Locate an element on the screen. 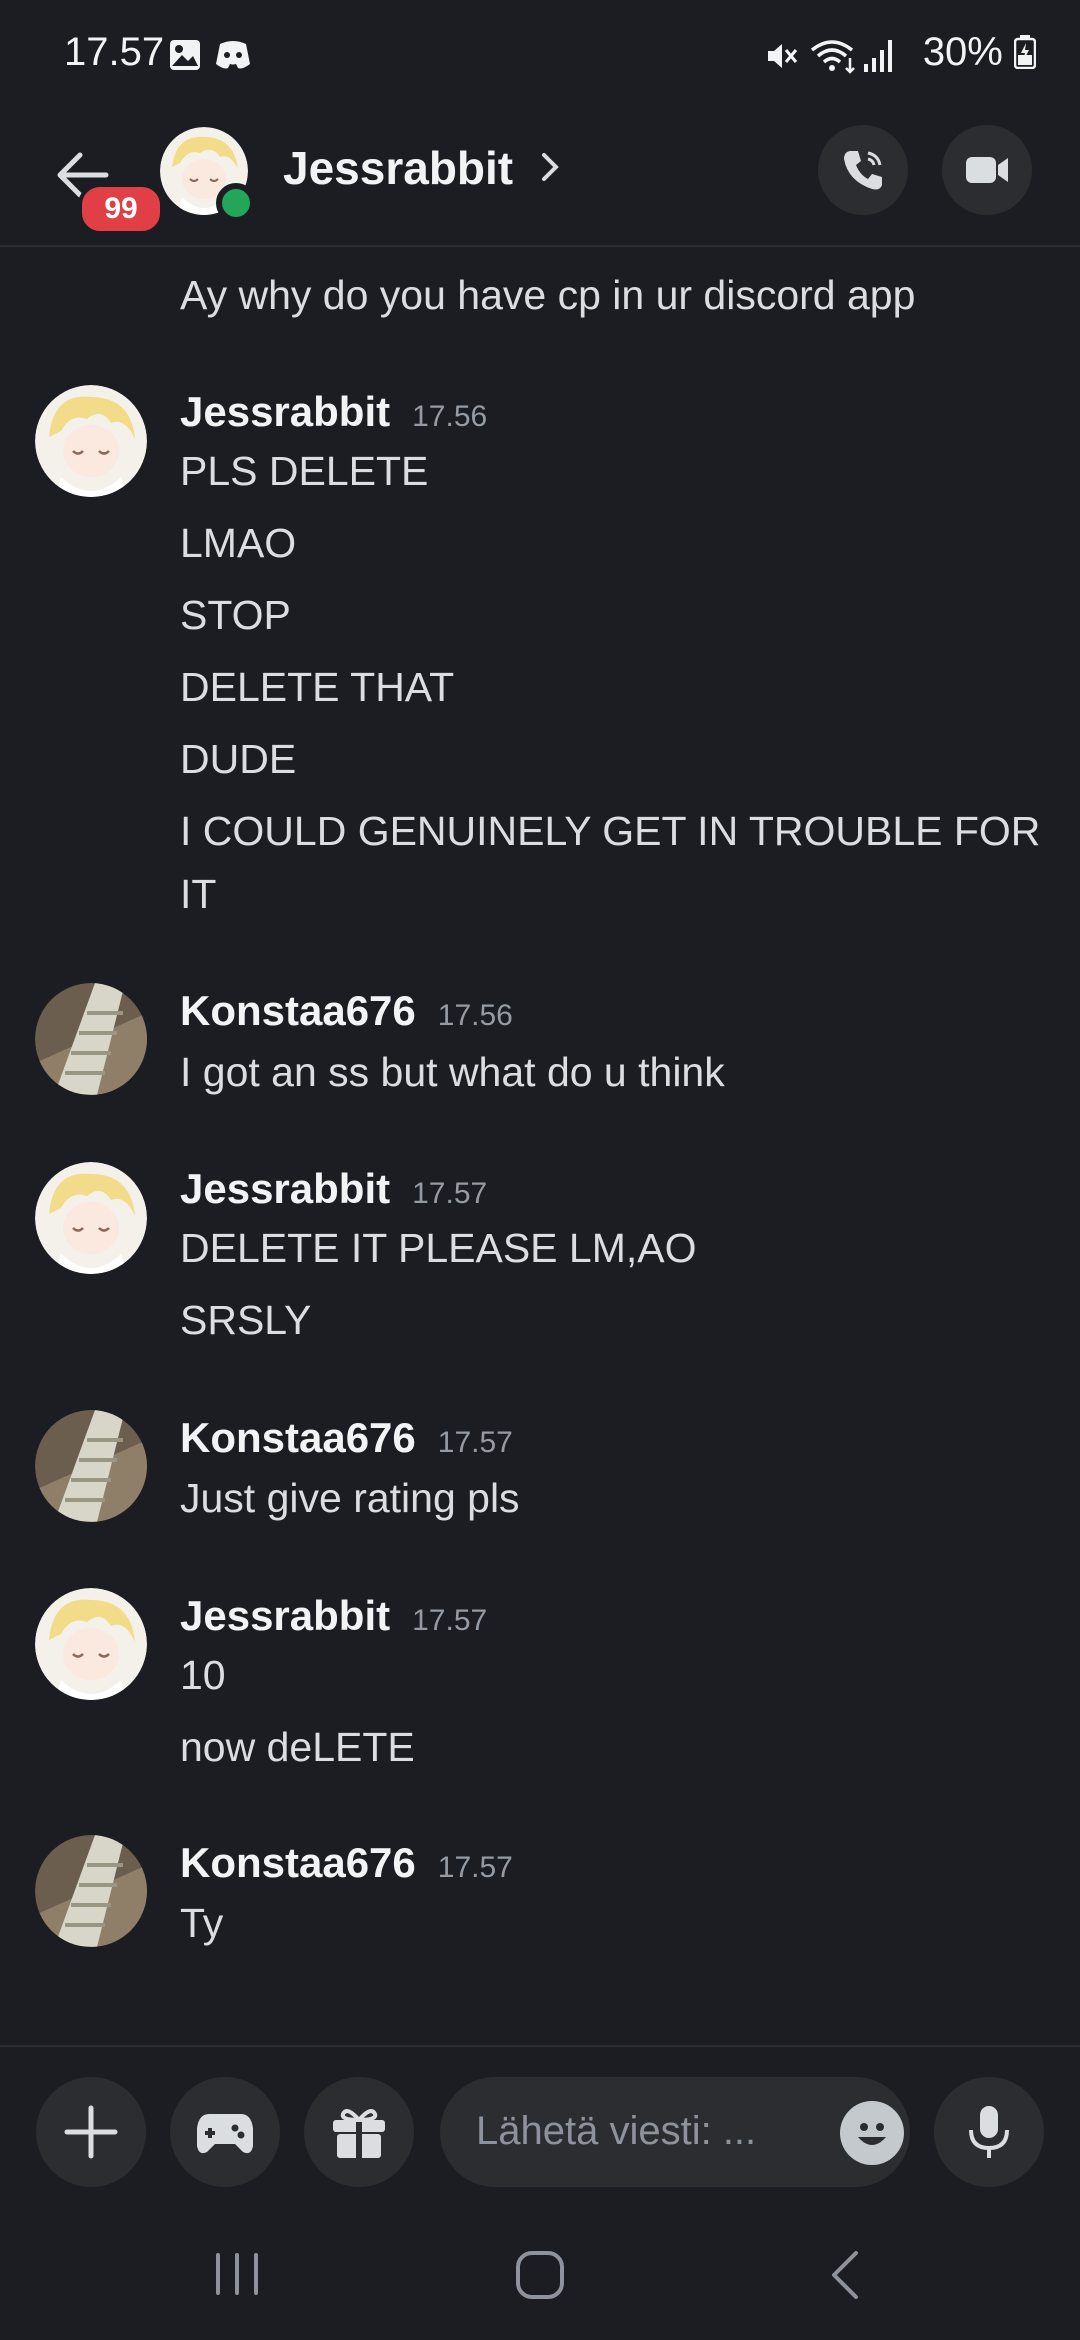 This screenshot has height=2340, width=1080. discord-icon is located at coordinates (233, 57).